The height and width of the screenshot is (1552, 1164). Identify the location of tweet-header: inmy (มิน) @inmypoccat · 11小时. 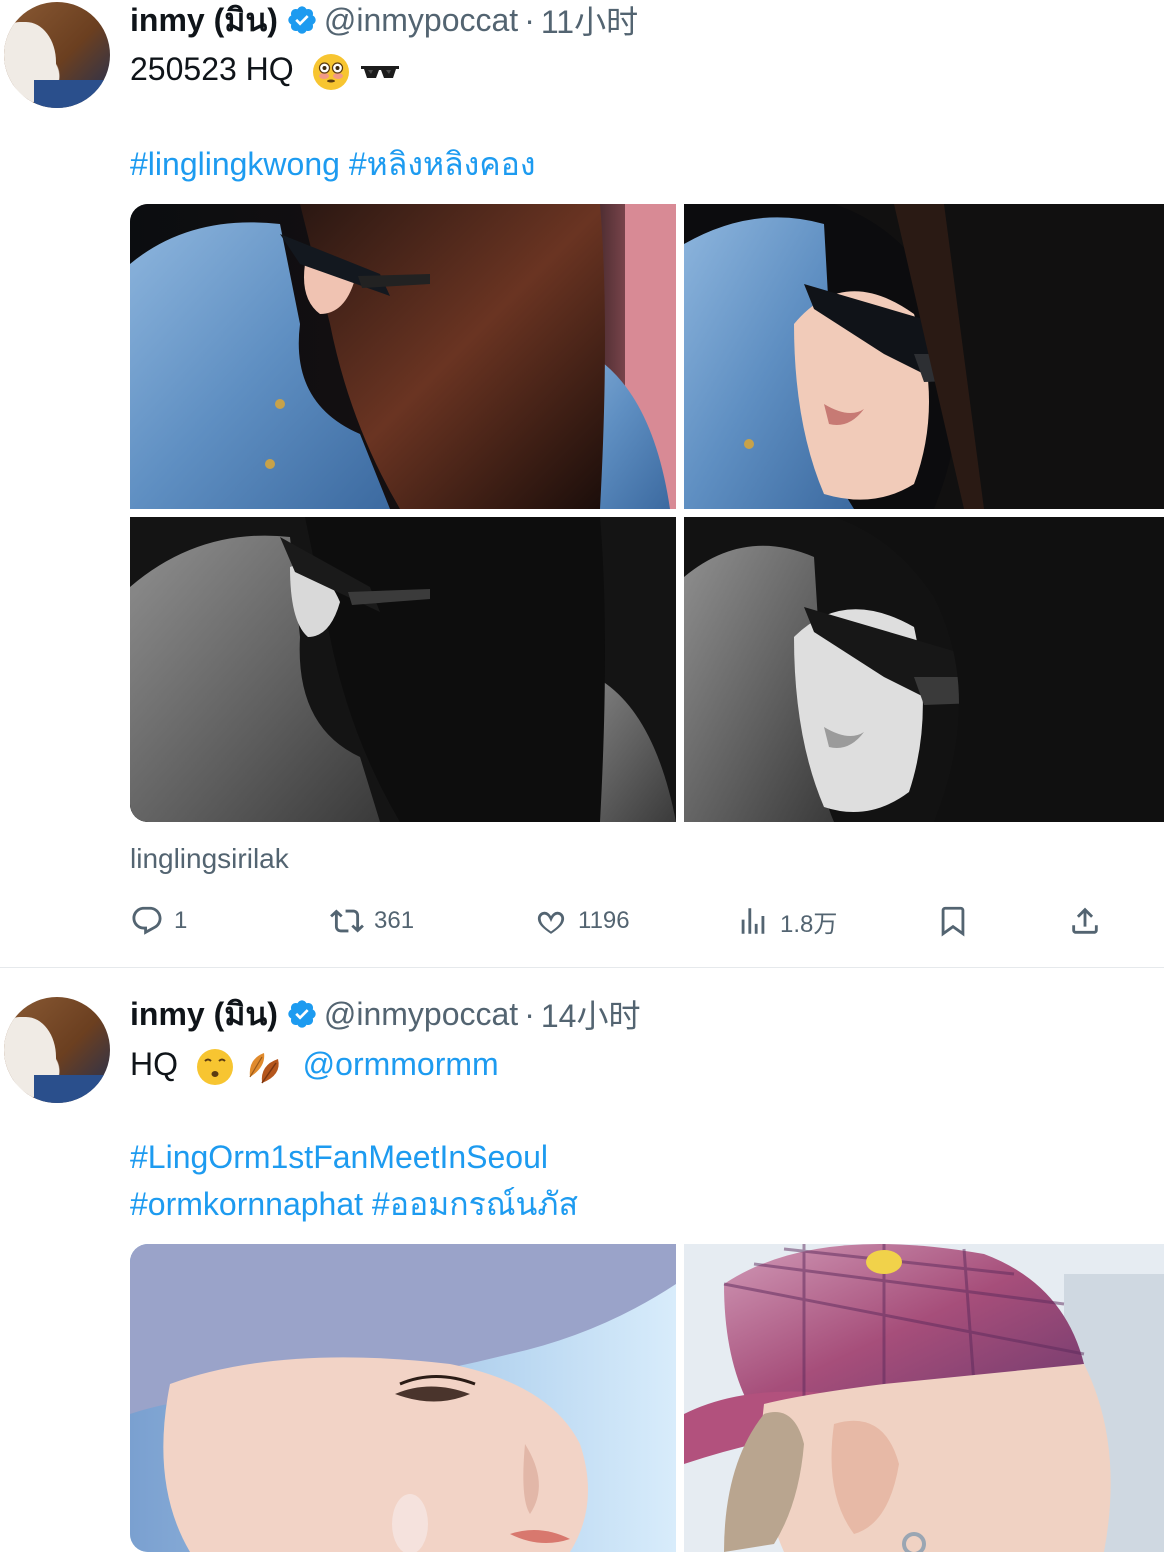
(384, 21).